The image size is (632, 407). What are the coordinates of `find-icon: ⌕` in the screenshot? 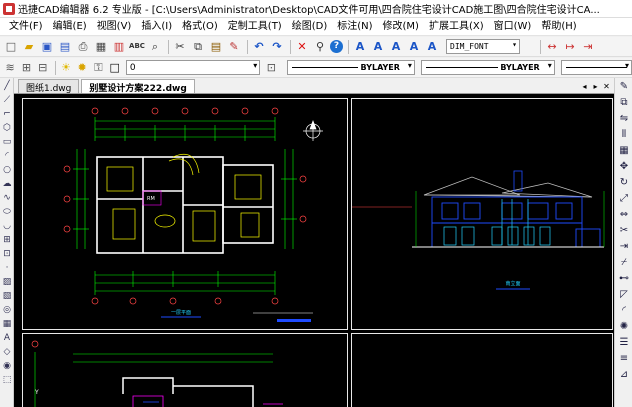 It's located at (155, 47).